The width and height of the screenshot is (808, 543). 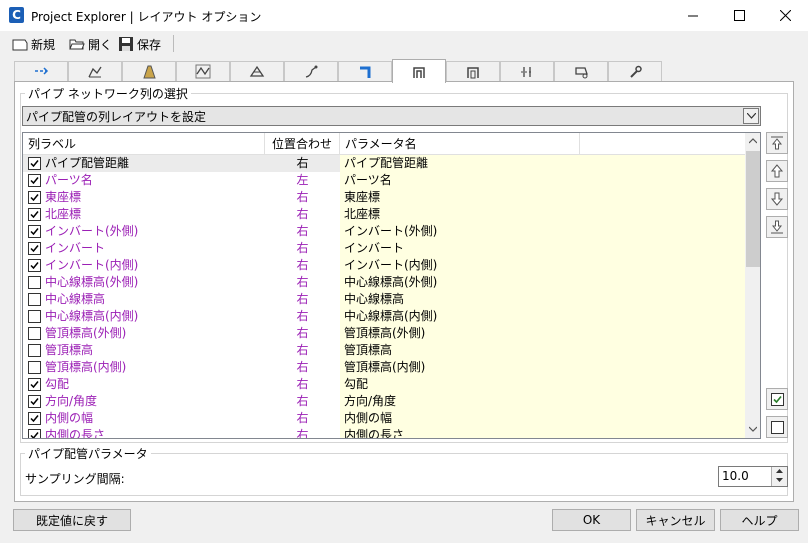 I want to click on cancel-button: キャンセル, so click(x=675, y=520).